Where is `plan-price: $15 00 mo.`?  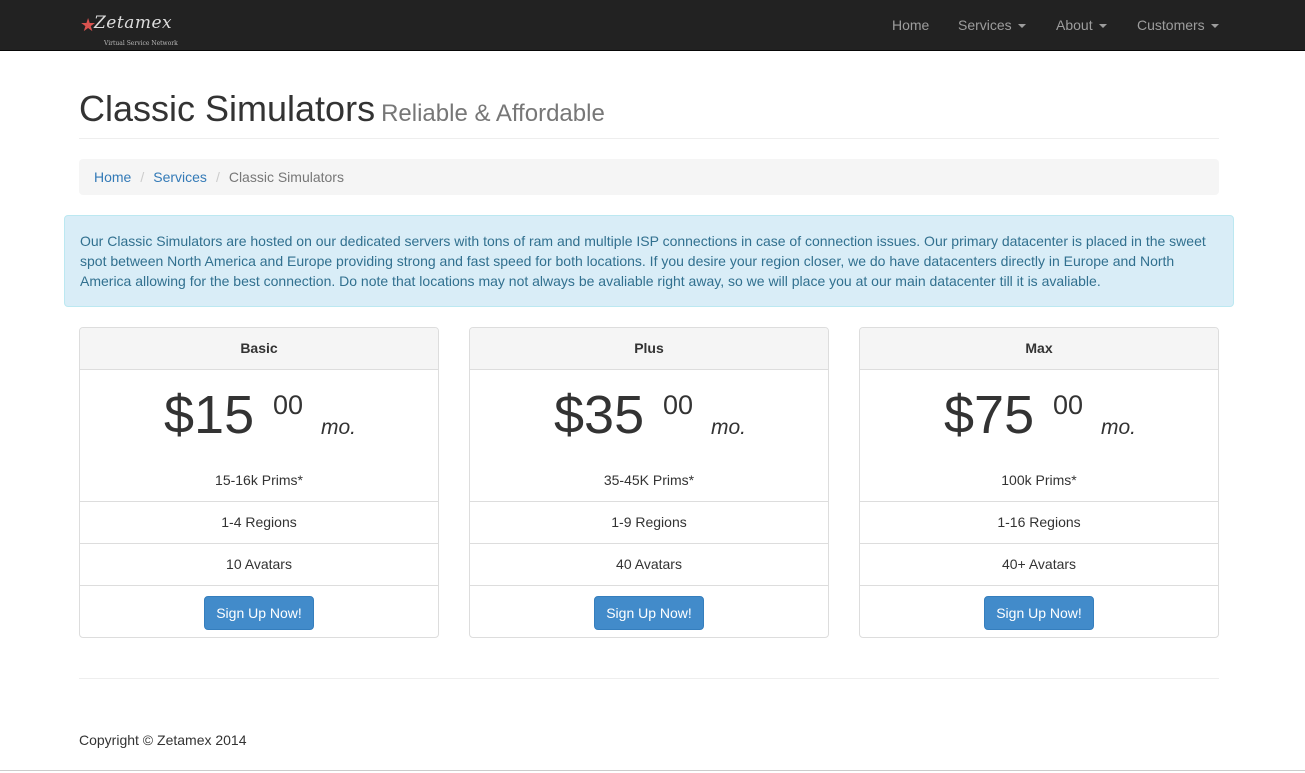 plan-price: $15 00 mo. is located at coordinates (259, 415).